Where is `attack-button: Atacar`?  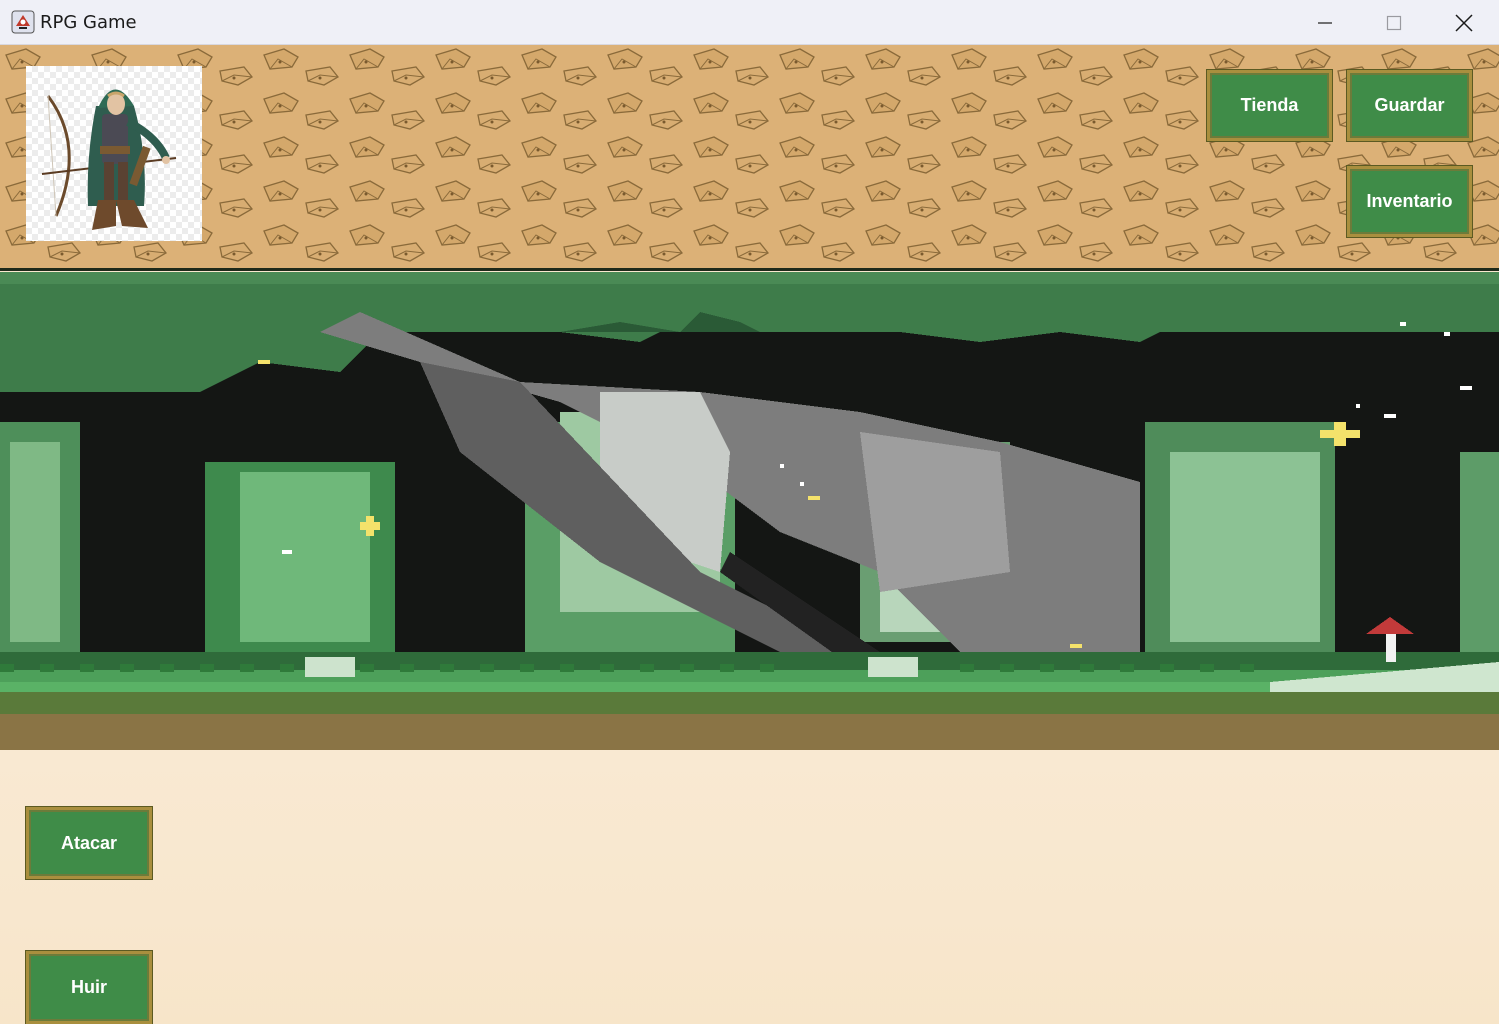
attack-button: Atacar is located at coordinates (89, 843).